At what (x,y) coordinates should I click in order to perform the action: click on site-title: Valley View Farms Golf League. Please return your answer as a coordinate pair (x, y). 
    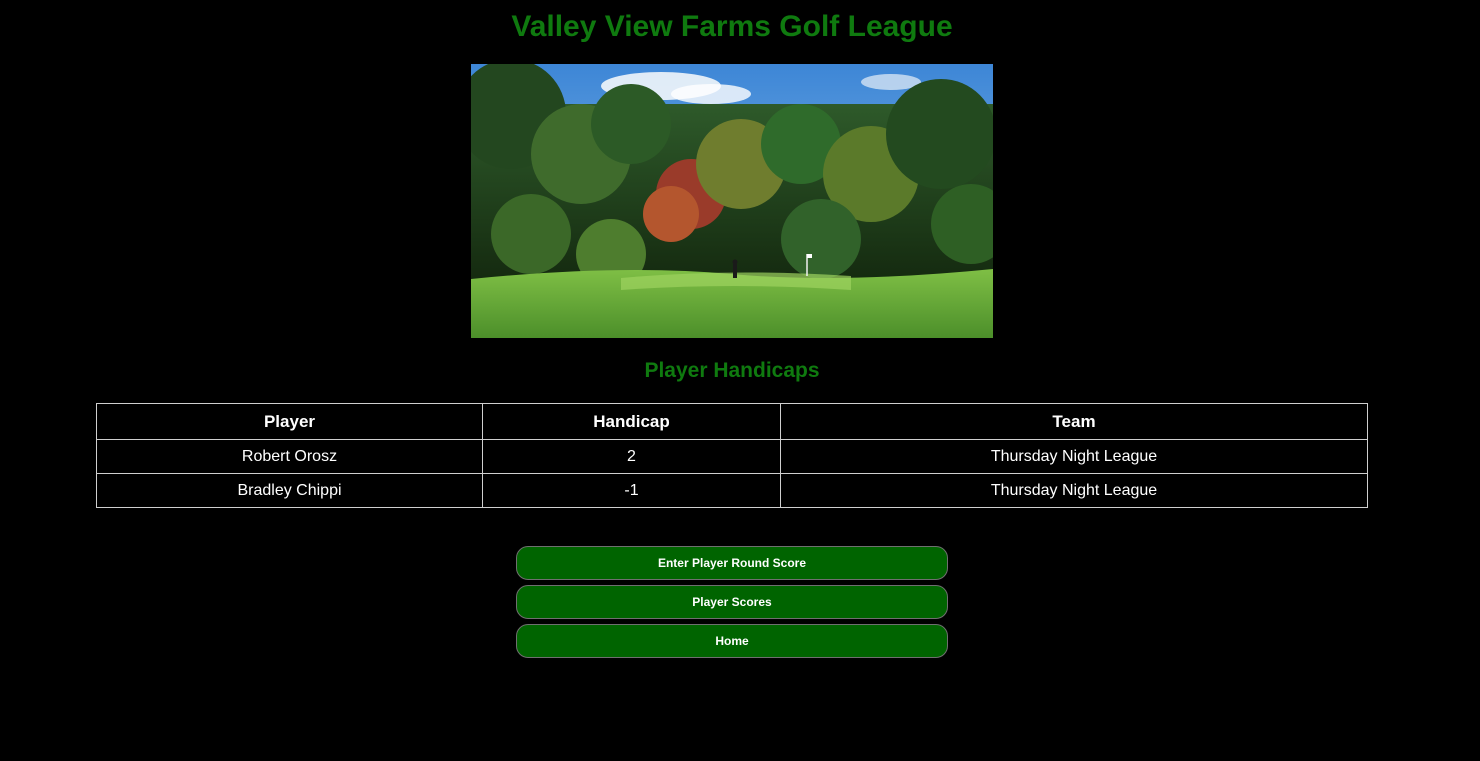
    Looking at the image, I should click on (732, 26).